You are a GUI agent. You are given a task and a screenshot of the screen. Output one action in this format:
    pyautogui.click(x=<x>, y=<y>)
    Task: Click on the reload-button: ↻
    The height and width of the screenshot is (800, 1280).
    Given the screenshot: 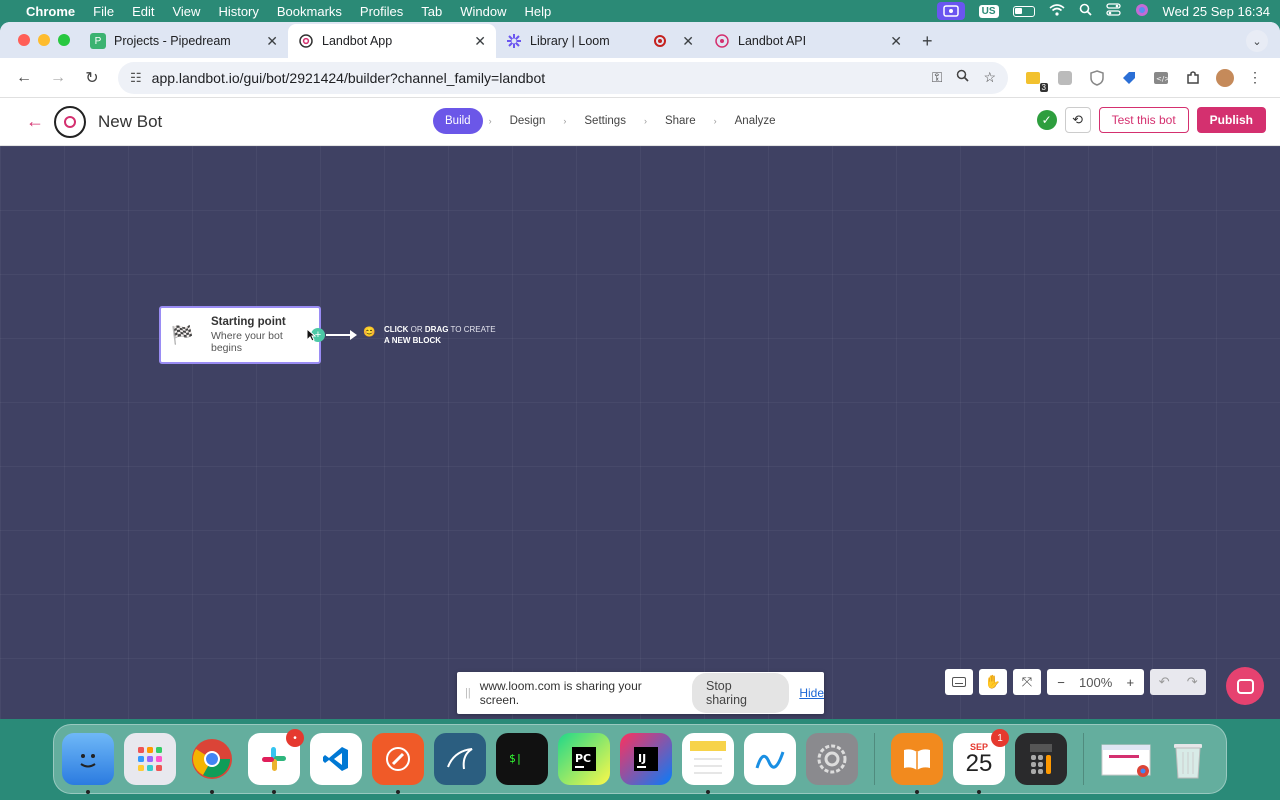 What is the action you would take?
    pyautogui.click(x=92, y=78)
    